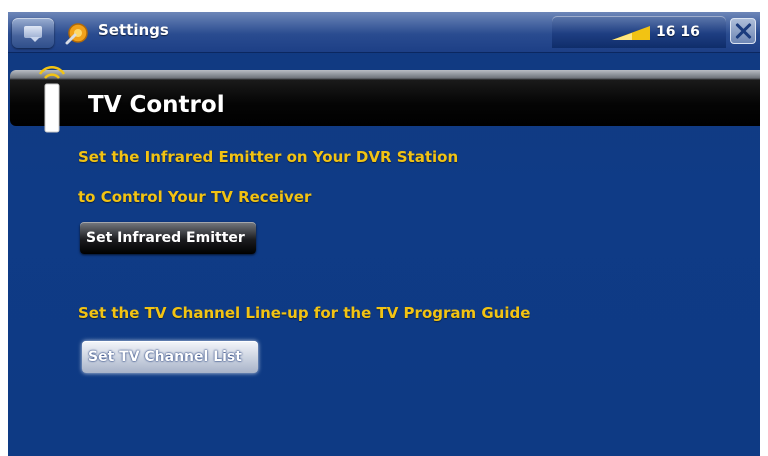 The image size is (768, 456). What do you see at coordinates (743, 31) in the screenshot?
I see `close-button` at bounding box center [743, 31].